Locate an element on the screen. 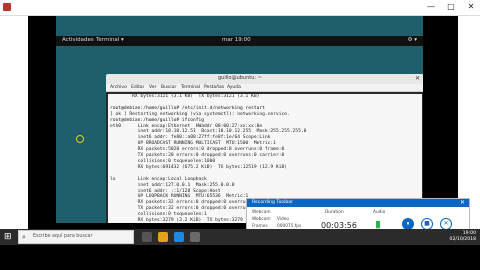  menu-archivo: Archivo is located at coordinates (118, 87).